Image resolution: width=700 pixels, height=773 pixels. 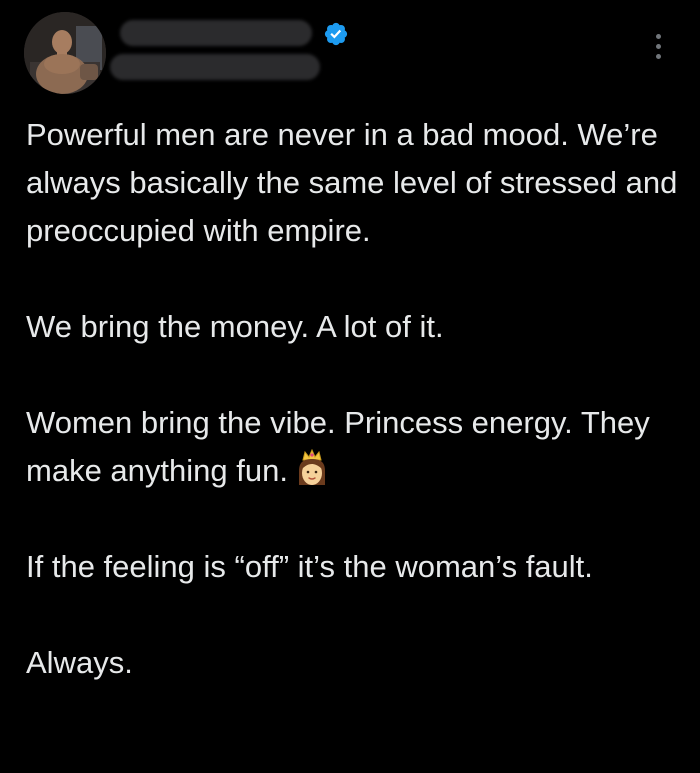 What do you see at coordinates (216, 33) in the screenshot?
I see `redacted-display-name` at bounding box center [216, 33].